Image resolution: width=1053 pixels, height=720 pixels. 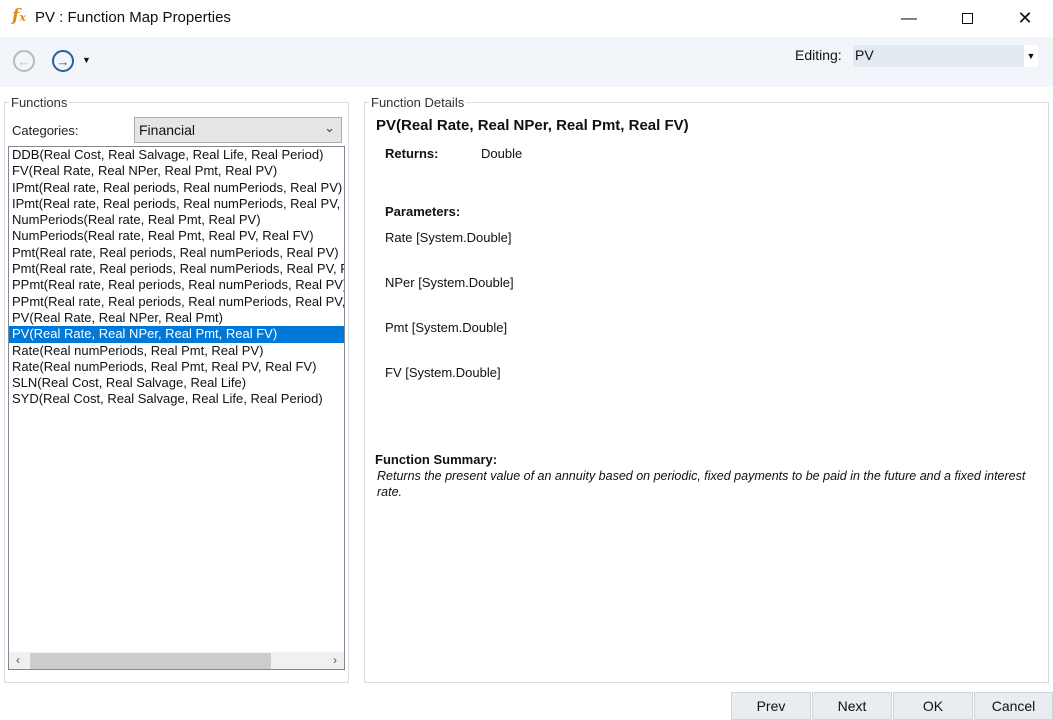 I want to click on categories-select: Financial ⌄, so click(x=238, y=130).